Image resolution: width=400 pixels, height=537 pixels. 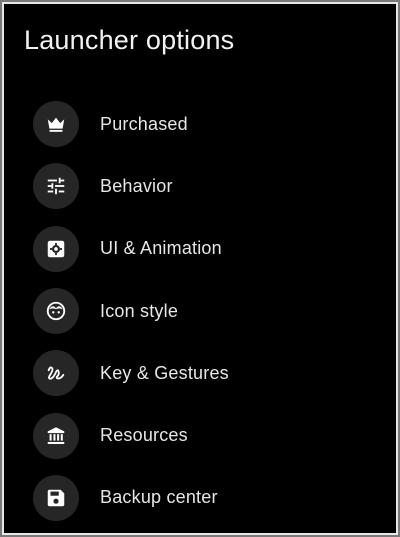 What do you see at coordinates (200, 186) in the screenshot?
I see `menu-item-behavior: Behavior` at bounding box center [200, 186].